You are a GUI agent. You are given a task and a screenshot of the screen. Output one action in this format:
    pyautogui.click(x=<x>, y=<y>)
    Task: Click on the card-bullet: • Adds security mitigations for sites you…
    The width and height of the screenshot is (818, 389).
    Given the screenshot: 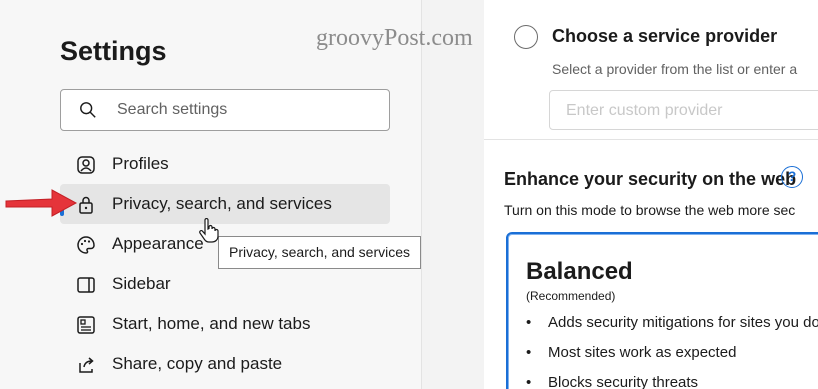 What is the action you would take?
    pyautogui.click(x=672, y=322)
    